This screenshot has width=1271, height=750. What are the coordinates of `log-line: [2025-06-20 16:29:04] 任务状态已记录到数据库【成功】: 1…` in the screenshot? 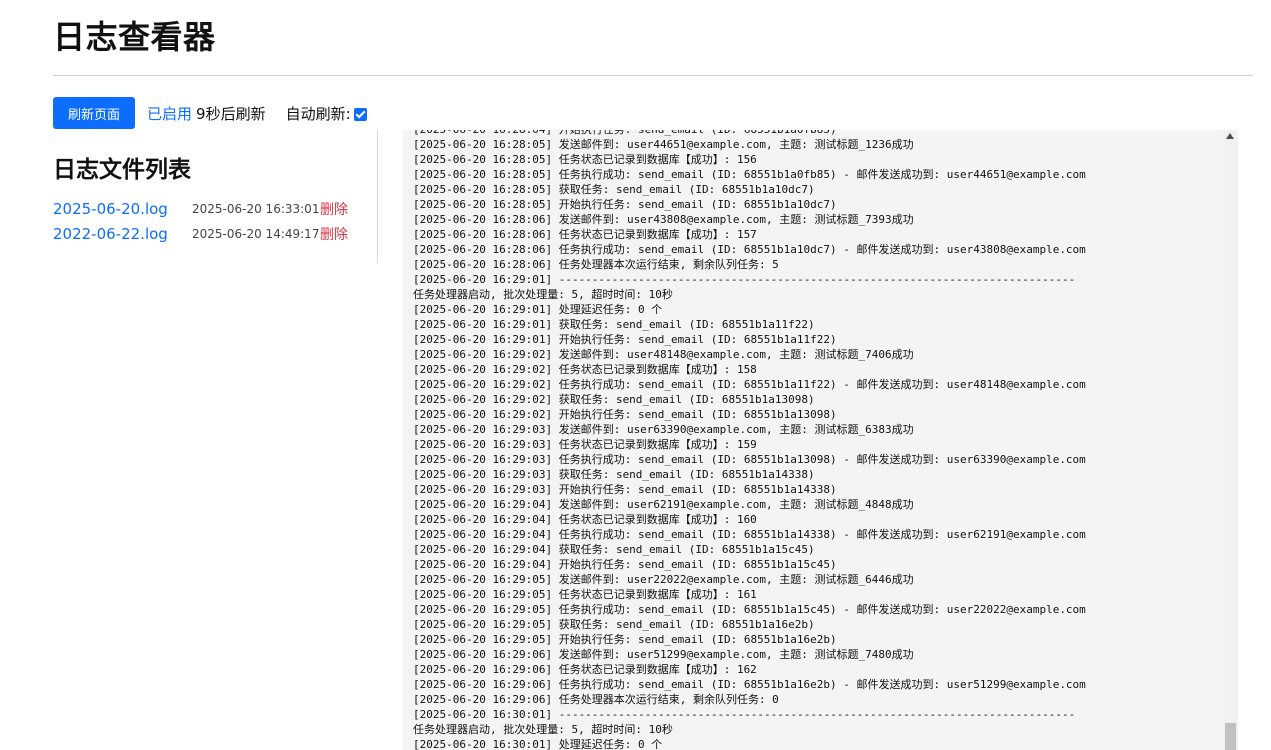 It's located at (585, 519).